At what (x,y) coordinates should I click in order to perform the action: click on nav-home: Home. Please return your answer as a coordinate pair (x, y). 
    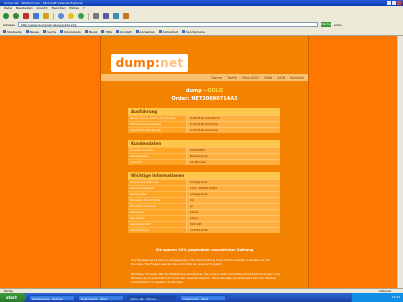
    Looking at the image, I should click on (216, 78).